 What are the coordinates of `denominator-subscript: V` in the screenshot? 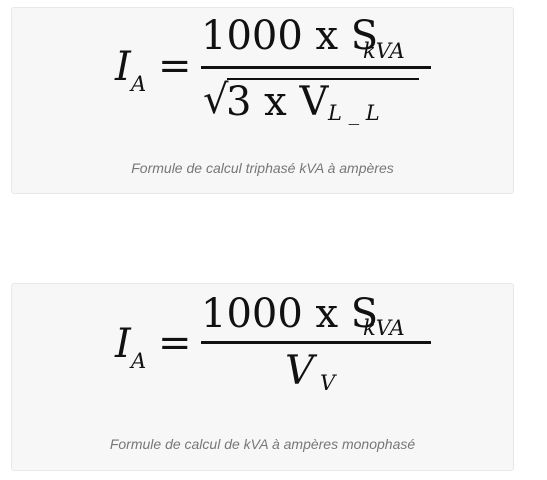 It's located at (328, 383).